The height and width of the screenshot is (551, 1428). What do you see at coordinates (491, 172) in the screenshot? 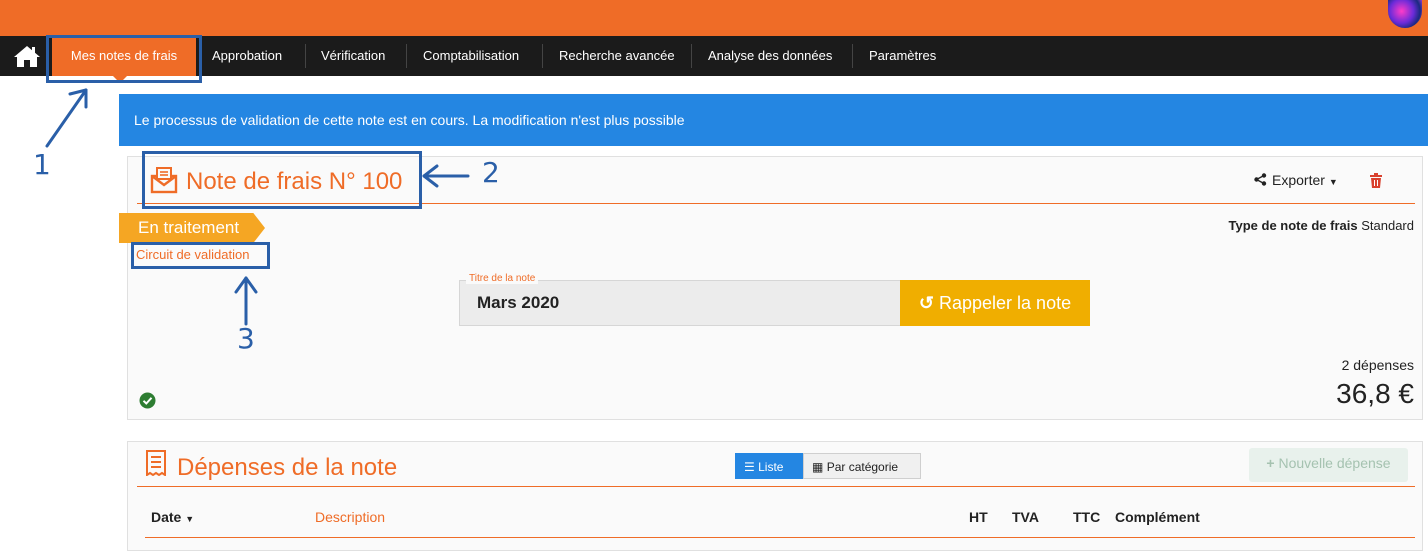
I see `annotation-number-2: 2` at bounding box center [491, 172].